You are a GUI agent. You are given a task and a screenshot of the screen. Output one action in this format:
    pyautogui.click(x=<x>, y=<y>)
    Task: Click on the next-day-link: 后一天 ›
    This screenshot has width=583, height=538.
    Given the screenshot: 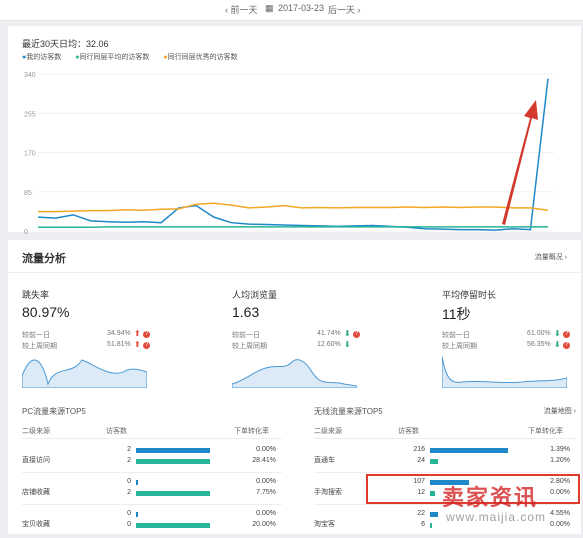 What is the action you would take?
    pyautogui.click(x=344, y=9)
    